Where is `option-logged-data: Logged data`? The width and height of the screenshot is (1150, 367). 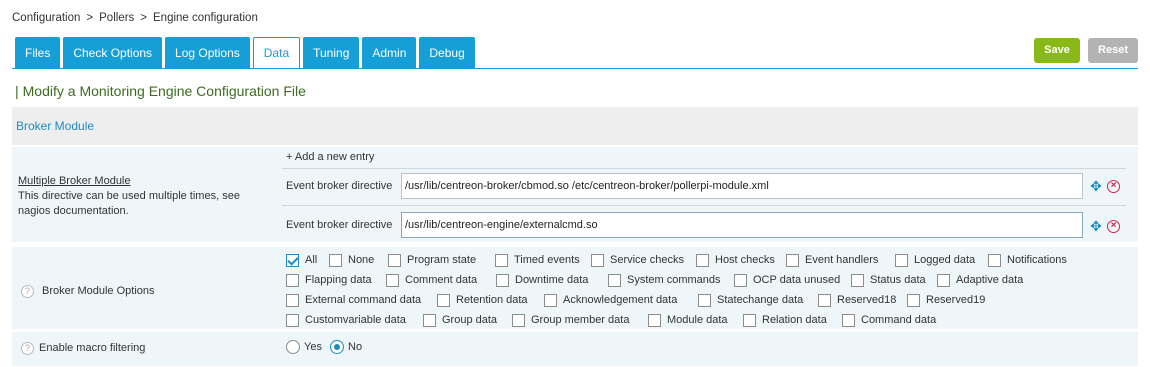
option-logged-data: Logged data is located at coordinates (935, 260).